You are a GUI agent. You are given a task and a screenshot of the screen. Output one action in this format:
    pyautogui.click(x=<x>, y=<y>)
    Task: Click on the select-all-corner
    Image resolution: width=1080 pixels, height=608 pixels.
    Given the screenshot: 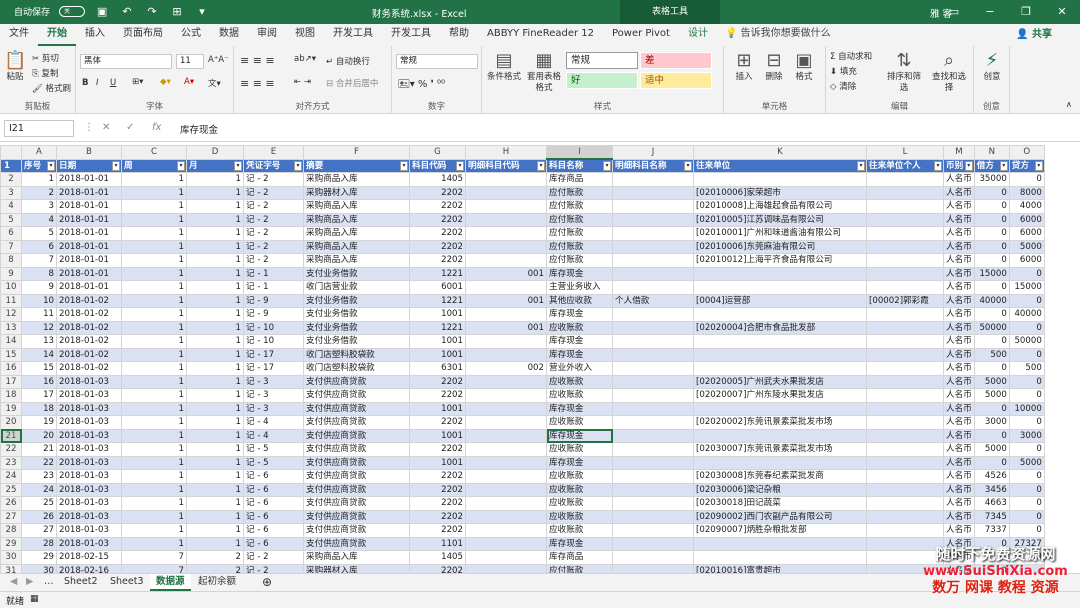 What is the action you would take?
    pyautogui.click(x=11, y=152)
    